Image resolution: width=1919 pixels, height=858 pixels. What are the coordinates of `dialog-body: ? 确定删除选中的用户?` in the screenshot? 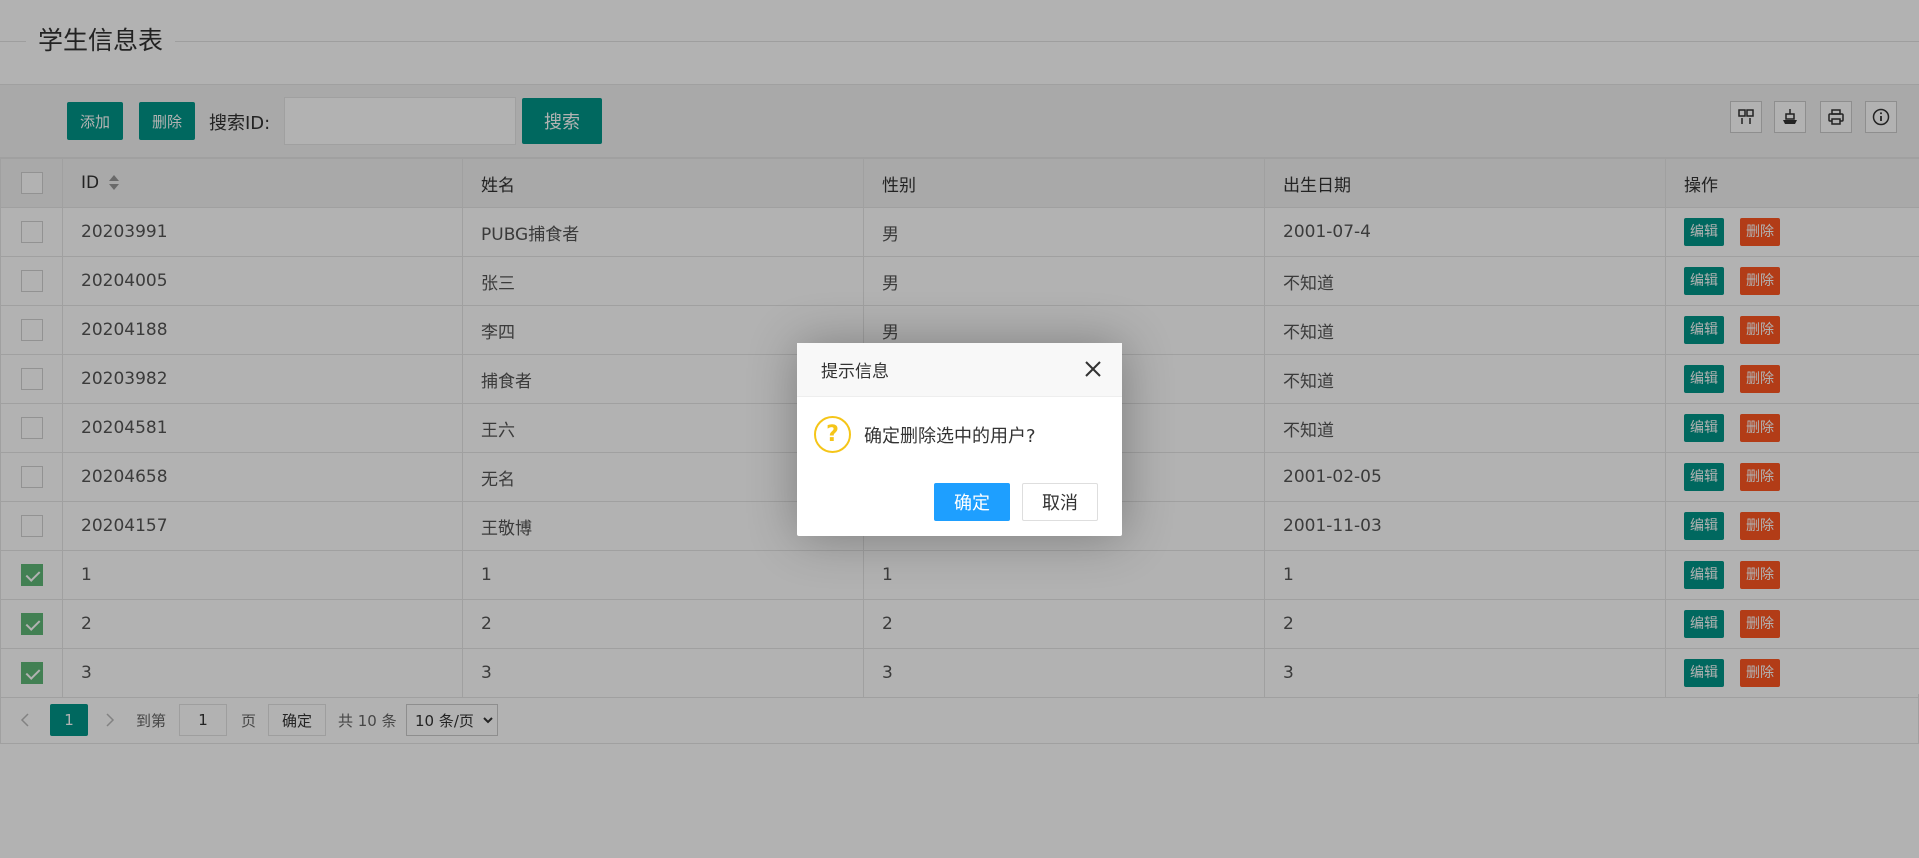 It's located at (925, 434).